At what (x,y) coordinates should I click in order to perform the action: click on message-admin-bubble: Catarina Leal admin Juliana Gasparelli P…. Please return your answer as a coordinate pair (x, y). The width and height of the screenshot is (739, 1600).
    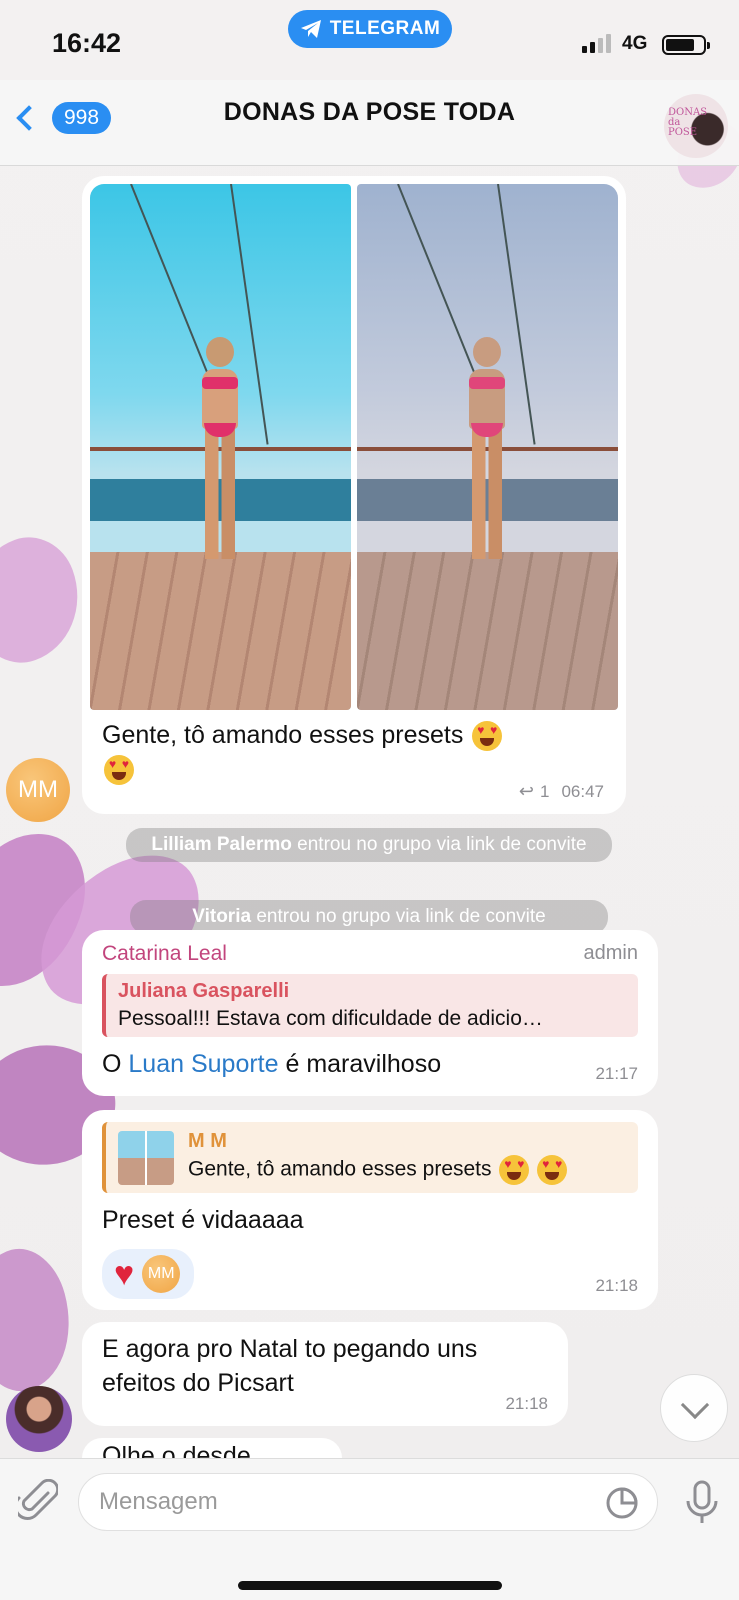
    Looking at the image, I should click on (370, 1013).